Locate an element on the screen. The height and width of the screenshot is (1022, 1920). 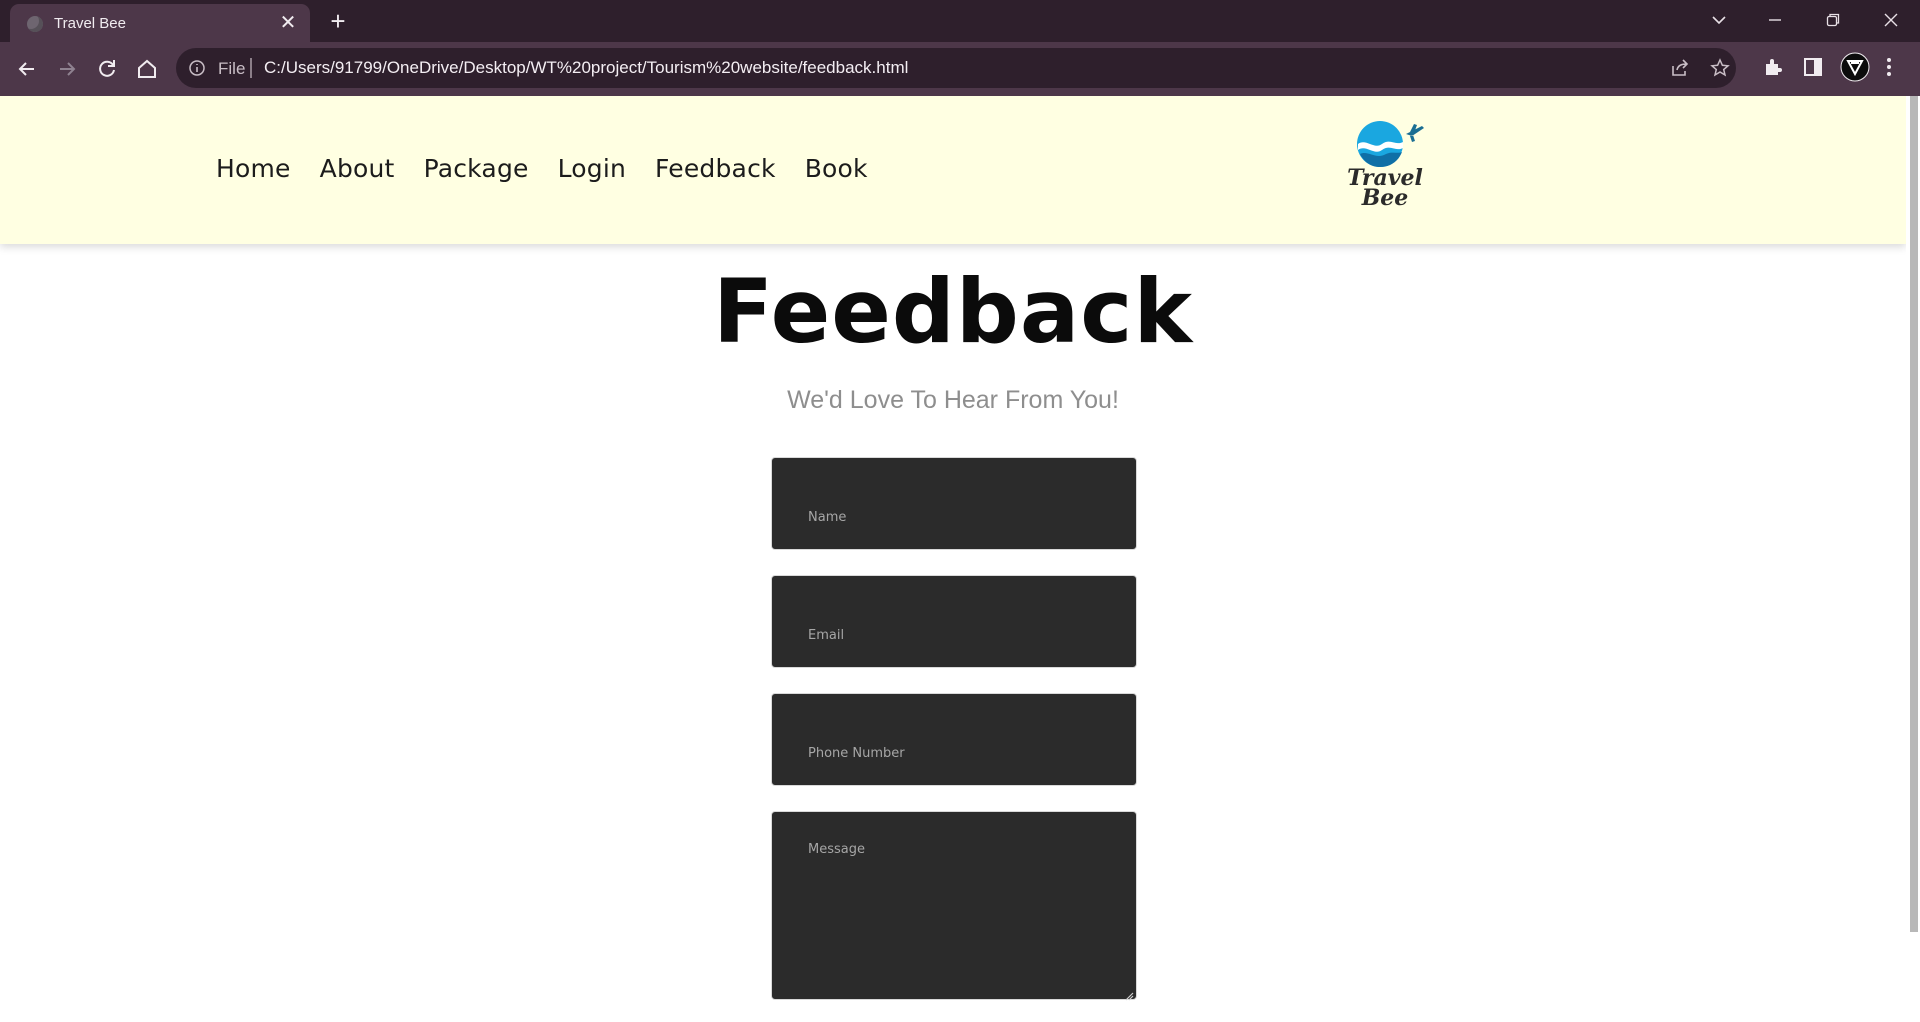
message-field is located at coordinates (954, 905).